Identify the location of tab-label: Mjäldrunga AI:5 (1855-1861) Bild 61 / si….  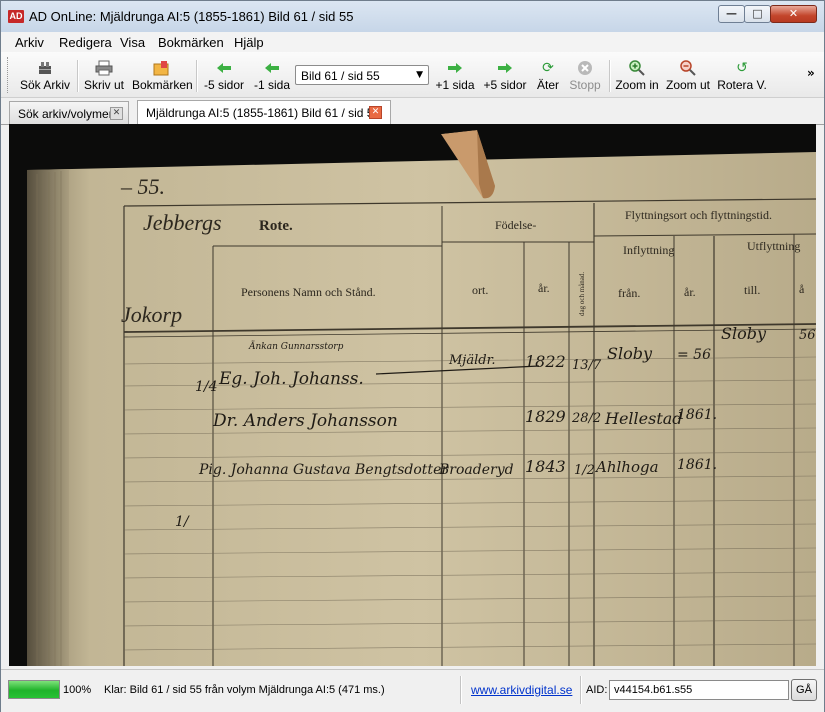
(263, 113).